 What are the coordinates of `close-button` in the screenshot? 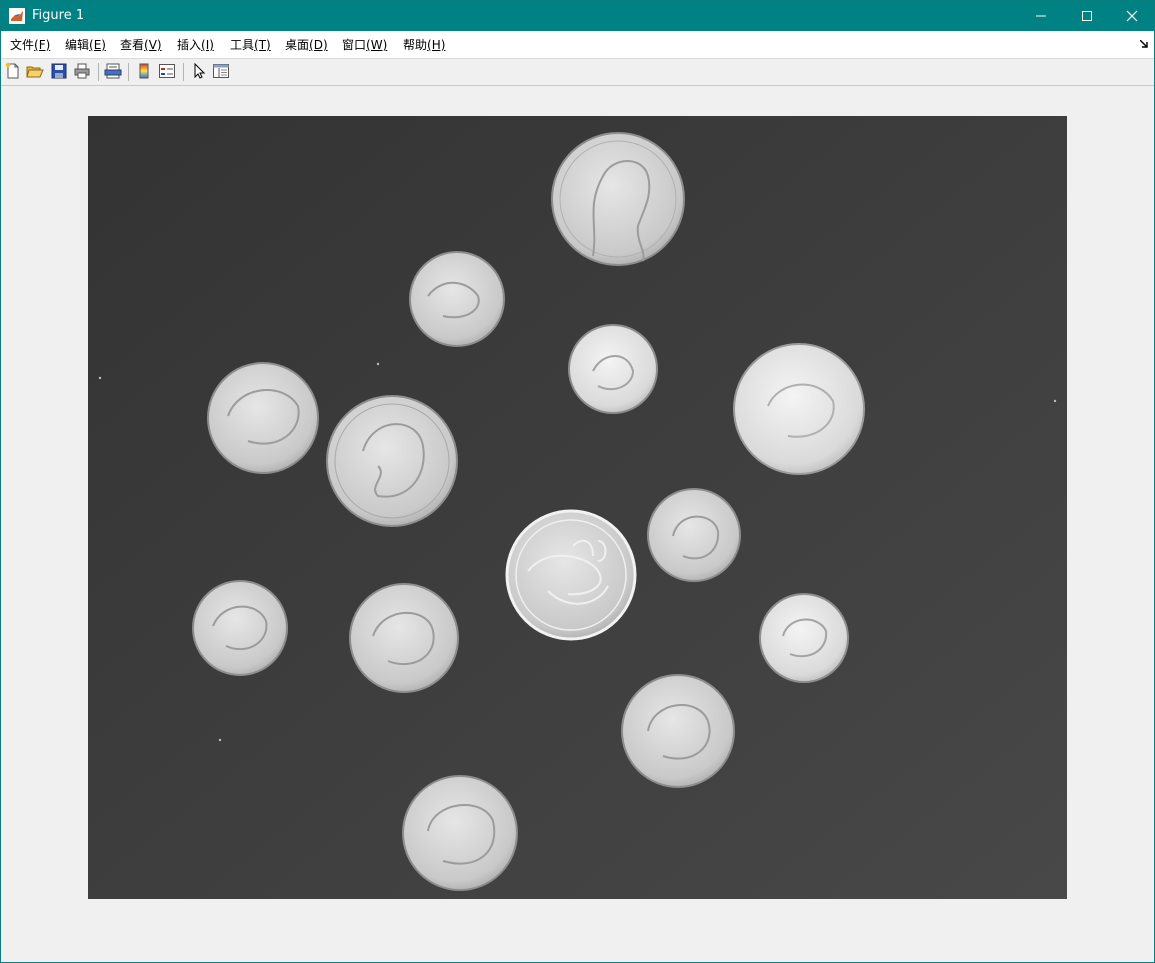 It's located at (1132, 16).